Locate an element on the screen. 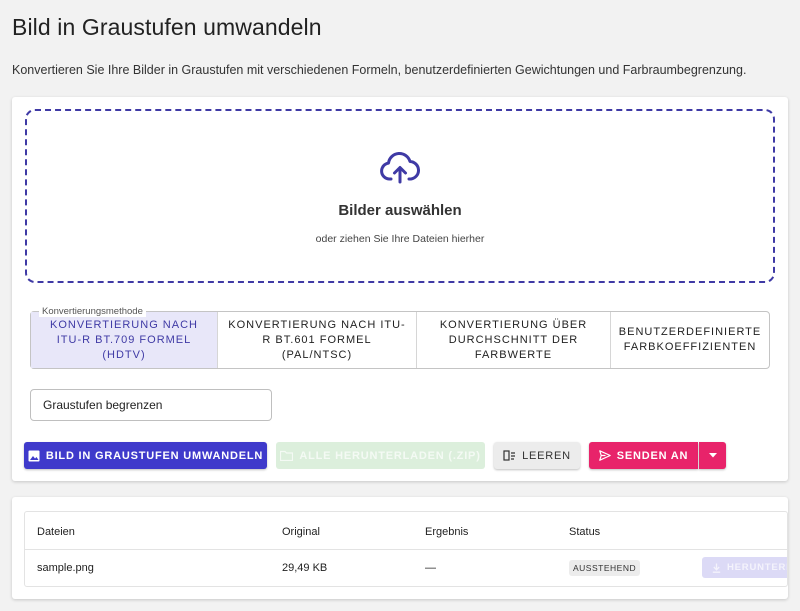  row-download-button: HERUNTERLA is located at coordinates (744, 567).